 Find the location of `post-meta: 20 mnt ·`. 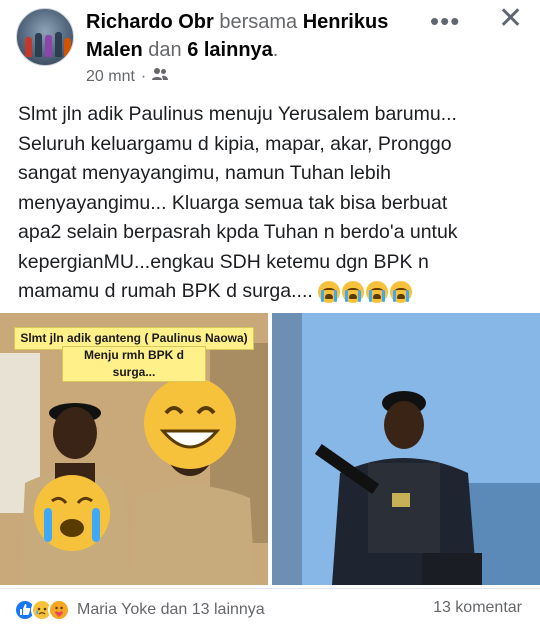

post-meta: 20 mnt · is located at coordinates (127, 76).